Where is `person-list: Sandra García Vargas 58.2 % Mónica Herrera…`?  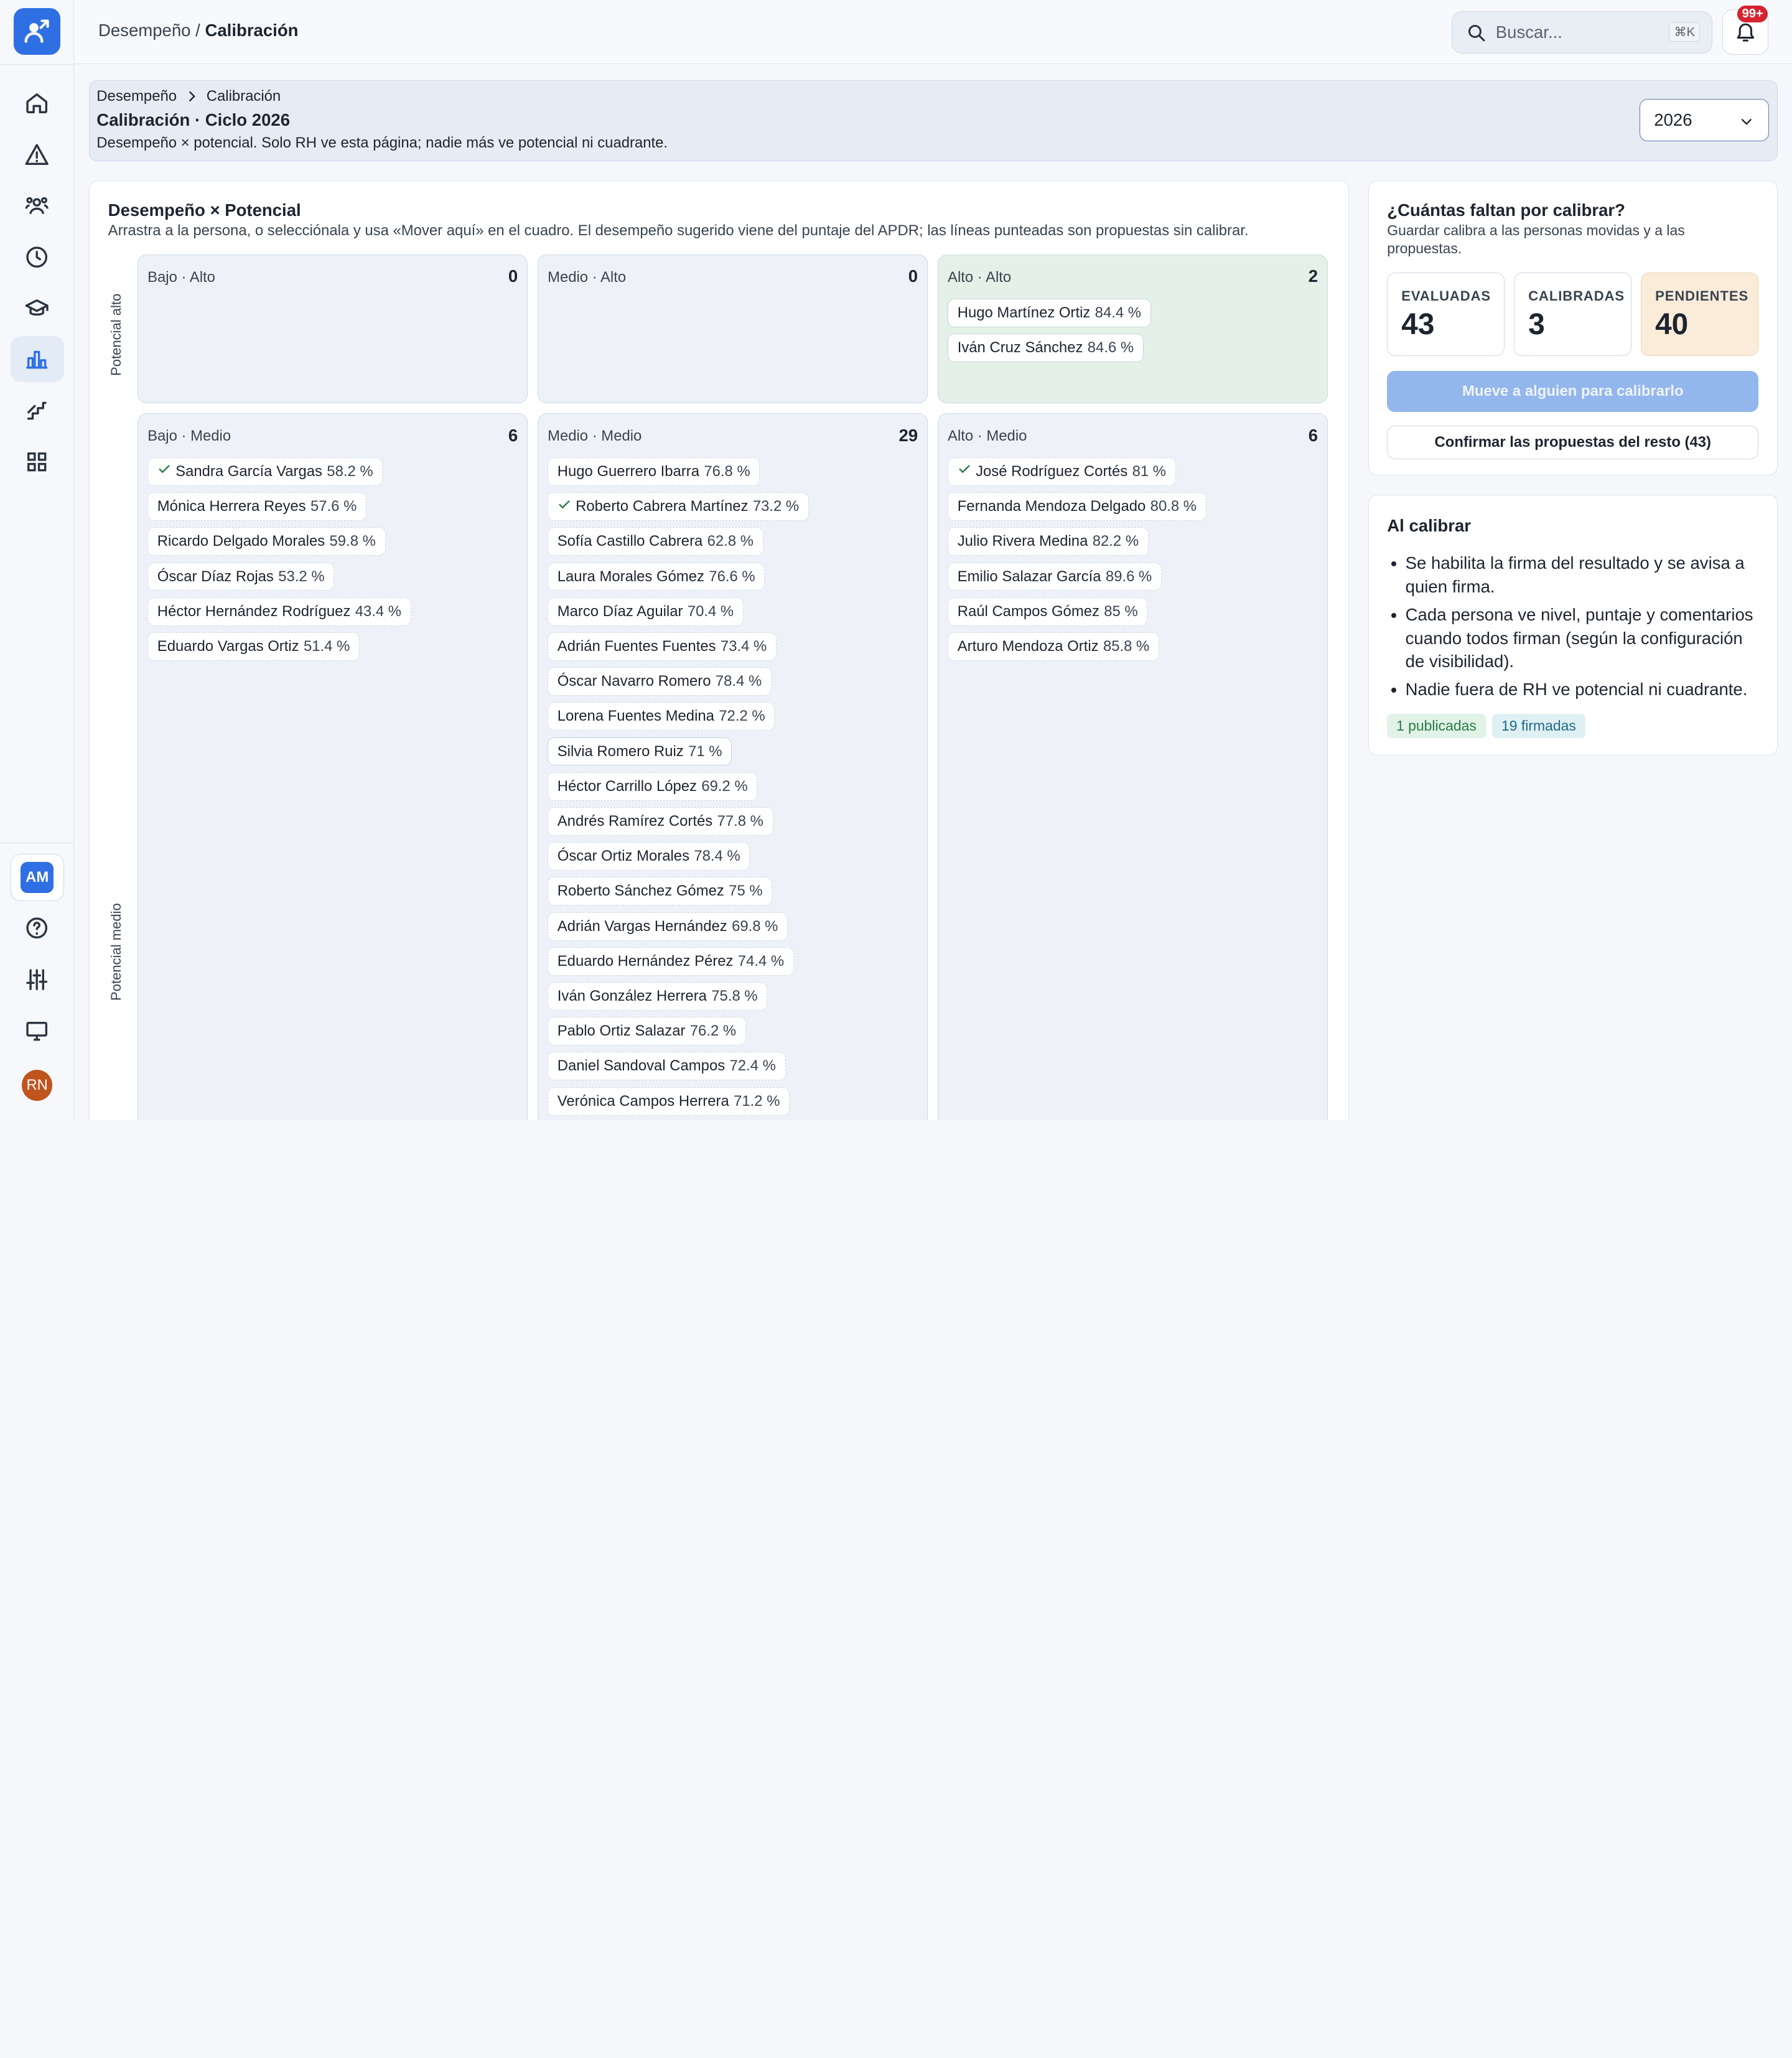 person-list: Sandra García Vargas 58.2 % Mónica Herrera… is located at coordinates (279, 562).